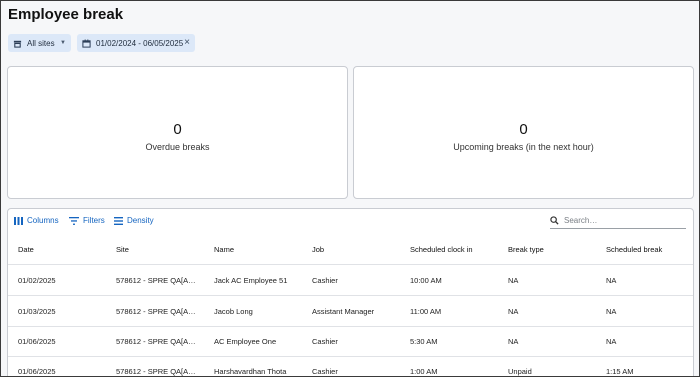 This screenshot has height=377, width=700. Describe the element at coordinates (649, 250) in the screenshot. I see `column-header-scheduled-break: Scheduled break` at that location.